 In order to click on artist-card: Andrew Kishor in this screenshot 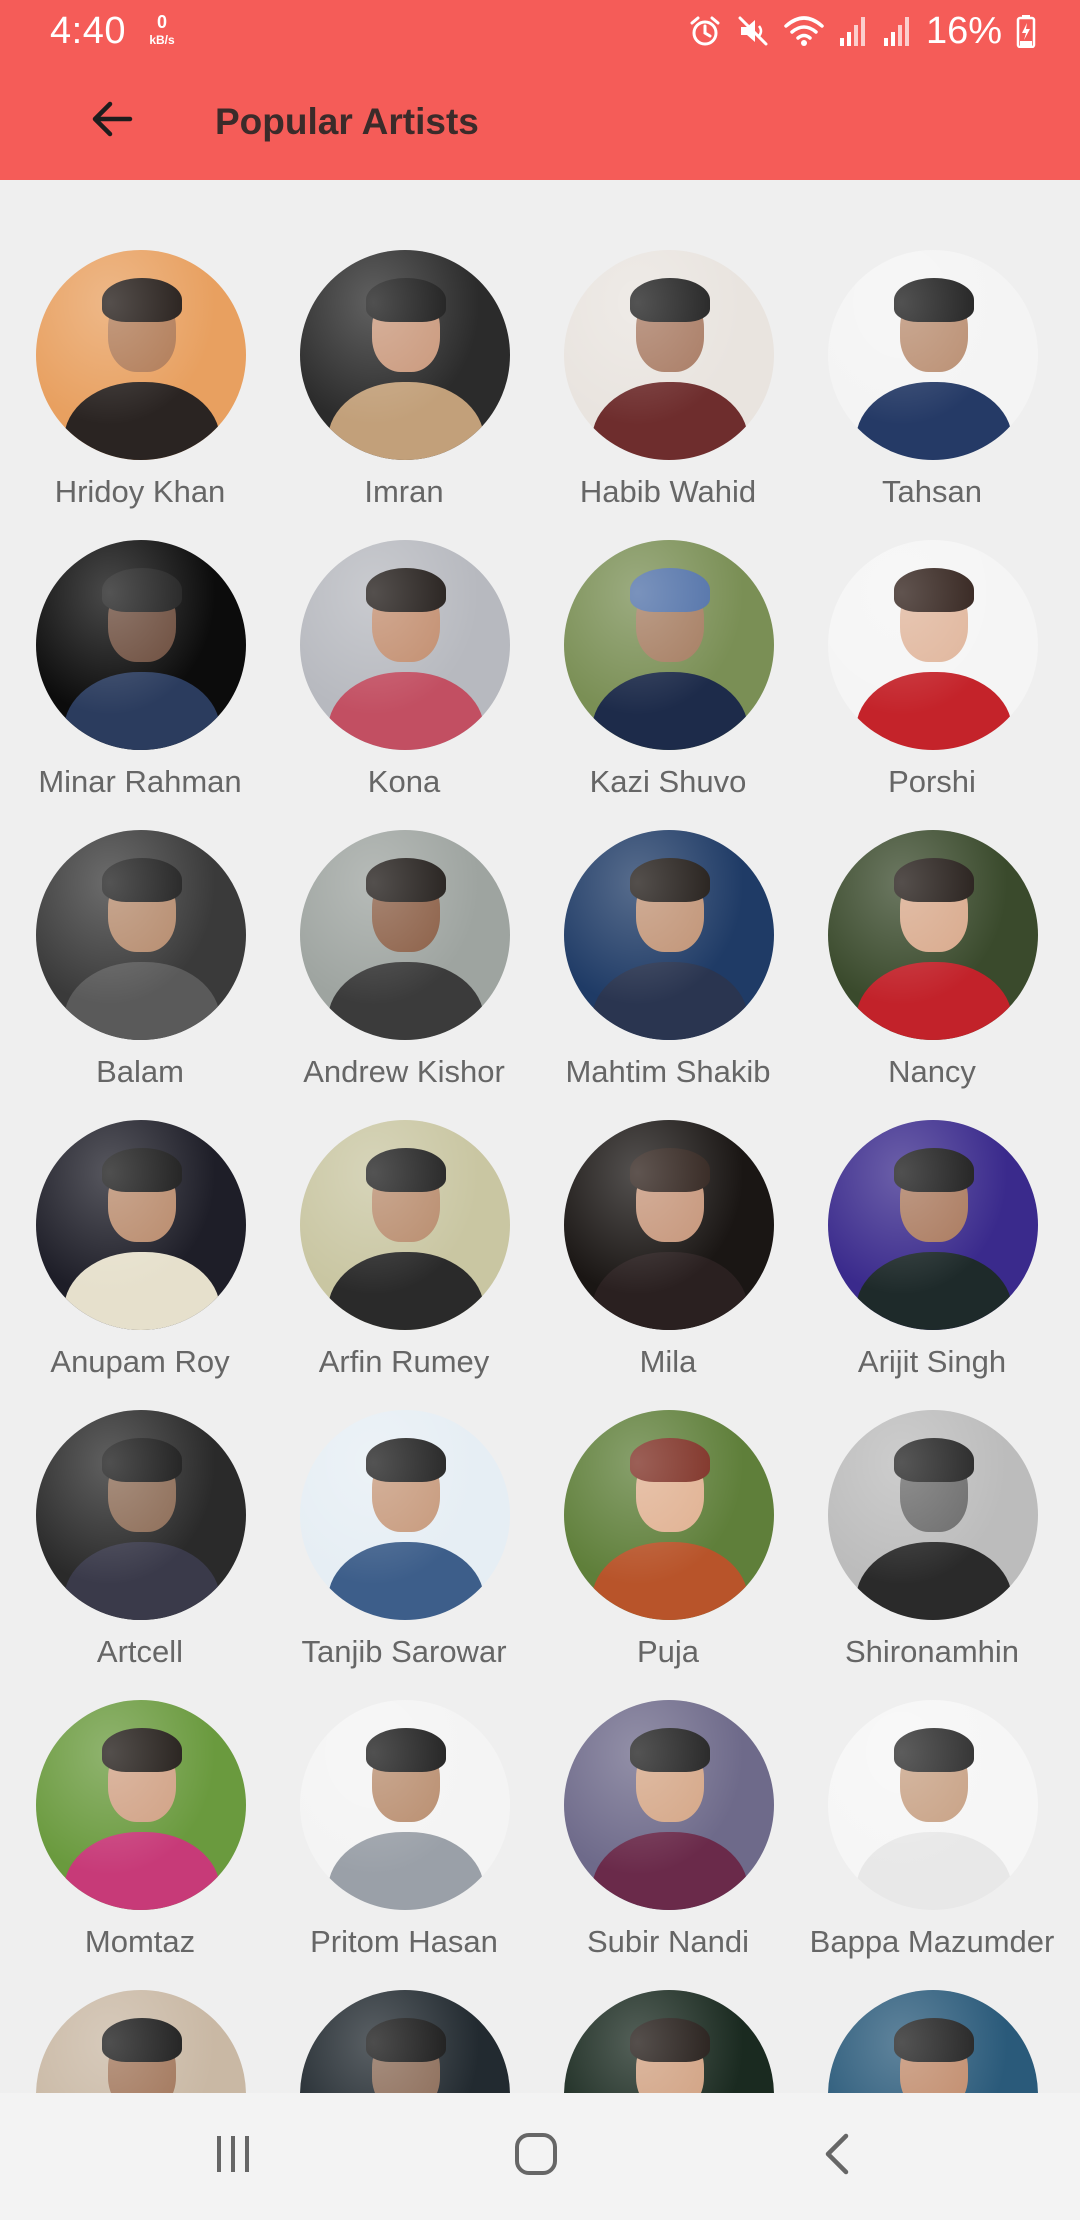, I will do `click(404, 970)`.